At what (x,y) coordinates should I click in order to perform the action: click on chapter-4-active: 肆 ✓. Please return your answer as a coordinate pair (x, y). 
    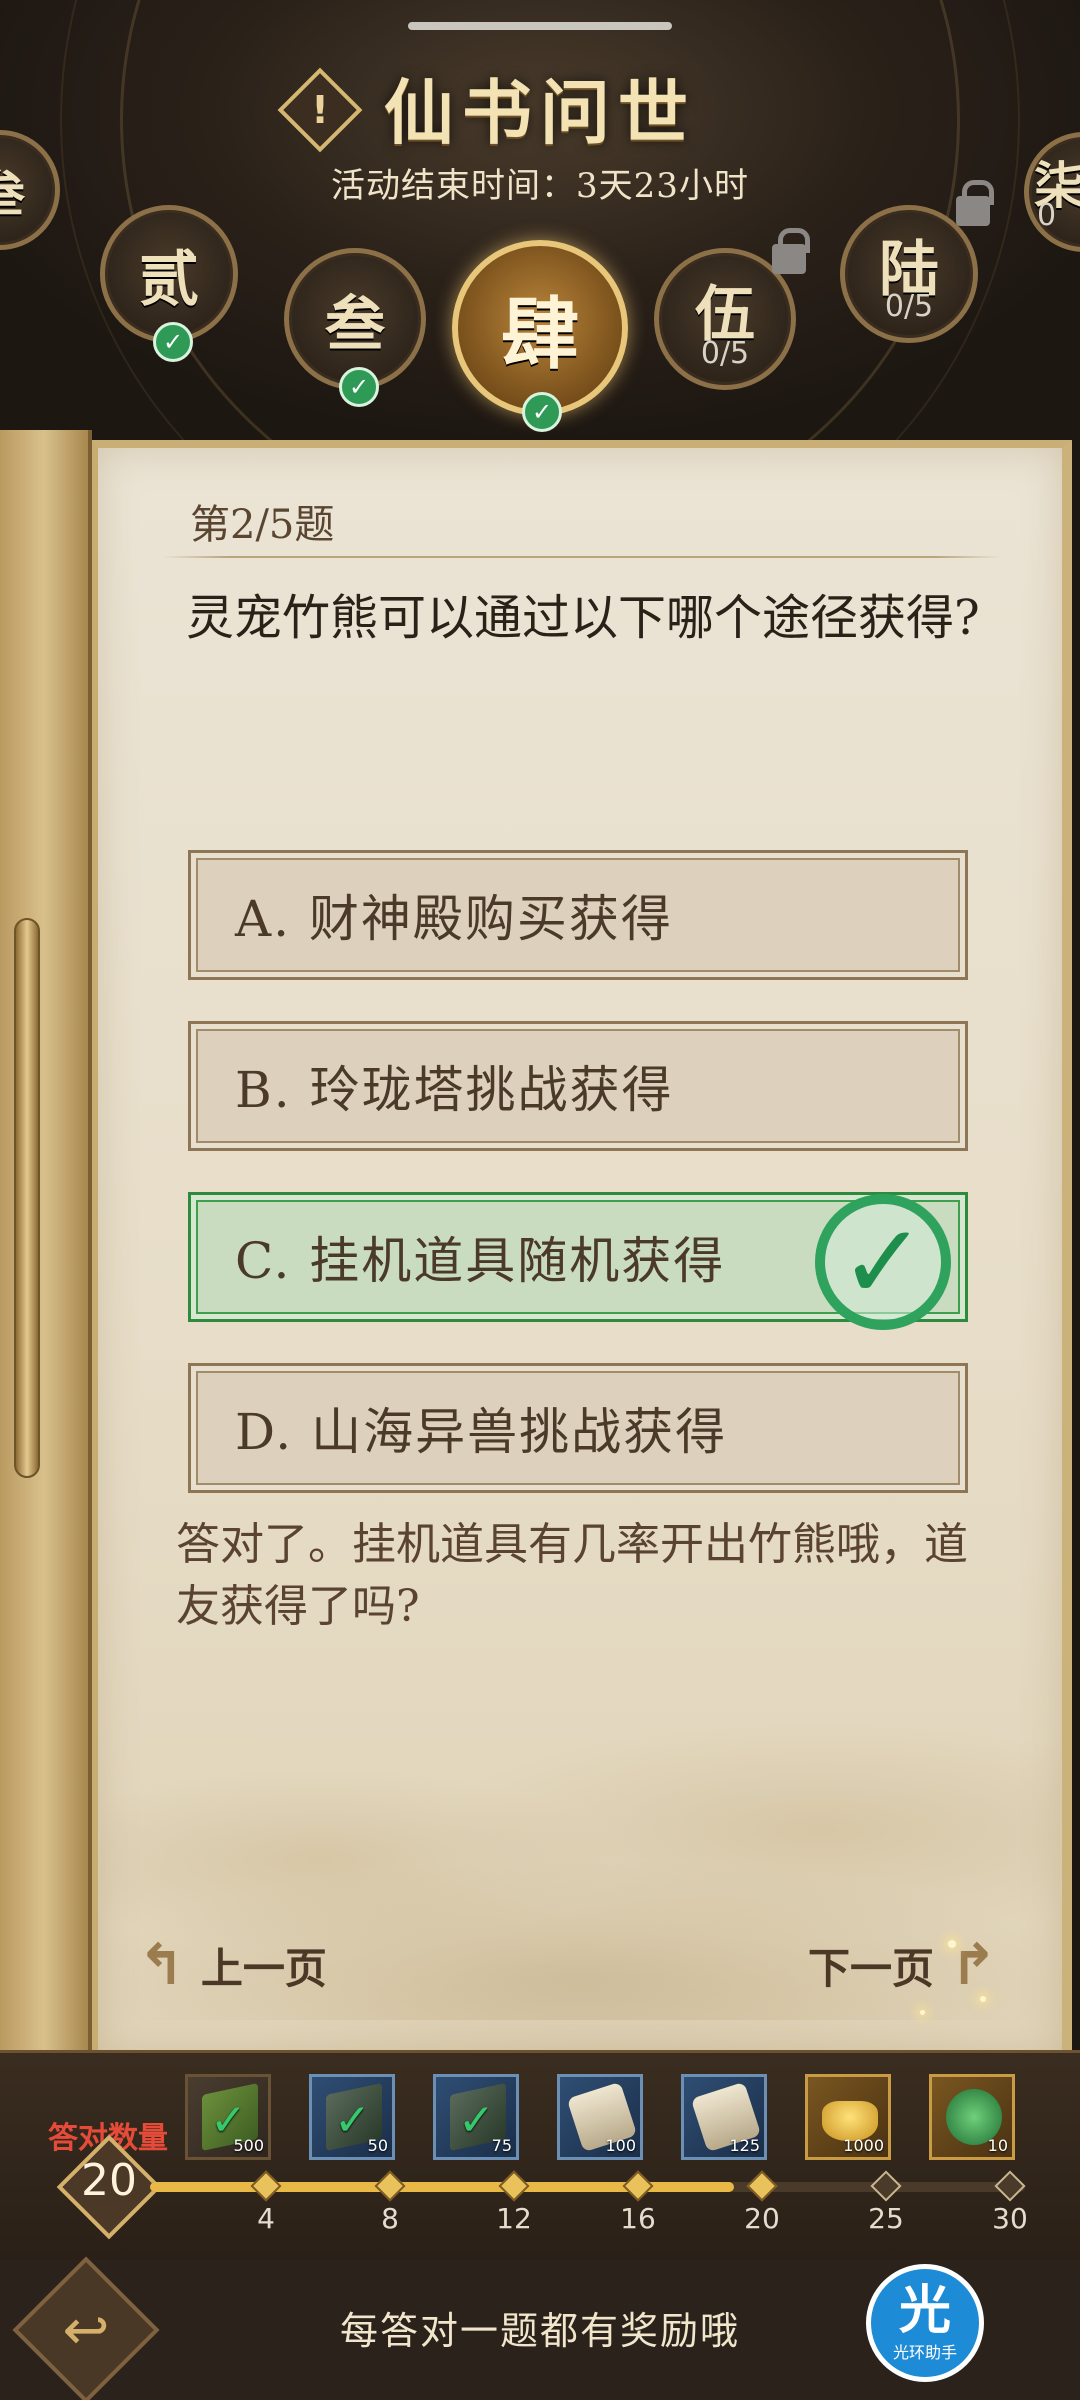
    Looking at the image, I should click on (540, 336).